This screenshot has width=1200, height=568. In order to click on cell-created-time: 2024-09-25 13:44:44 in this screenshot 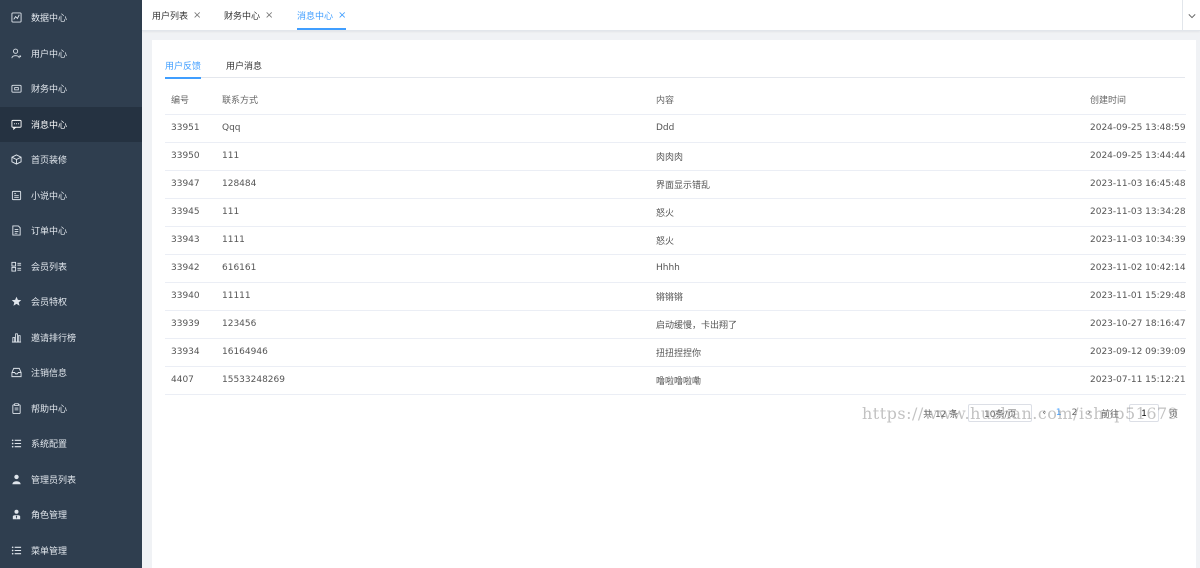, I will do `click(1135, 156)`.